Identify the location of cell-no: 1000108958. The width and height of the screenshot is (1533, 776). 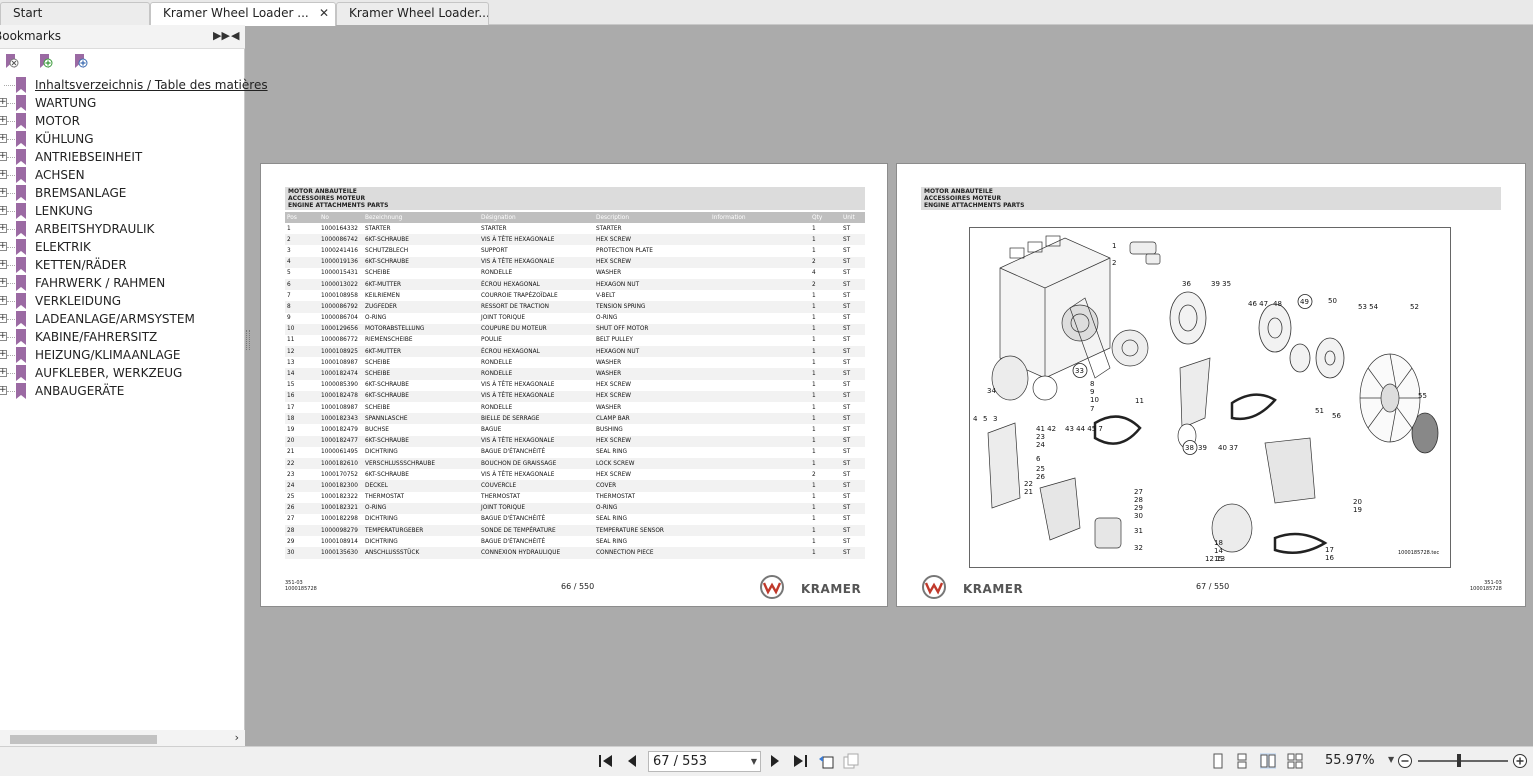
(339, 295).